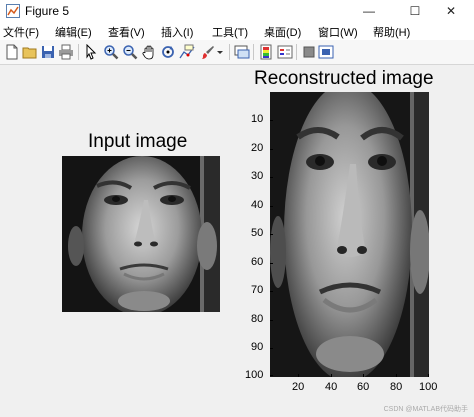 Image resolution: width=474 pixels, height=417 pixels. What do you see at coordinates (230, 32) in the screenshot?
I see `menu-tools: 工具(T)` at bounding box center [230, 32].